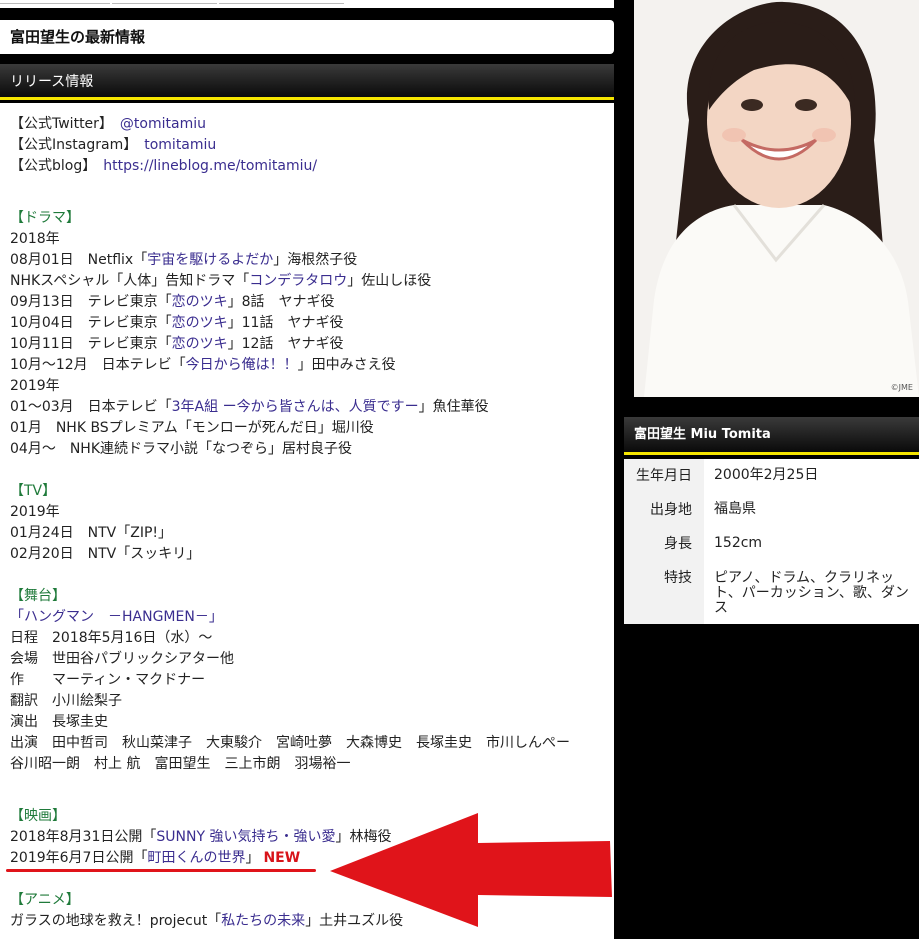 The width and height of the screenshot is (919, 939). Describe the element at coordinates (111, 638) in the screenshot. I see `stage-line: 日程 2018年5月16日（水）～` at that location.